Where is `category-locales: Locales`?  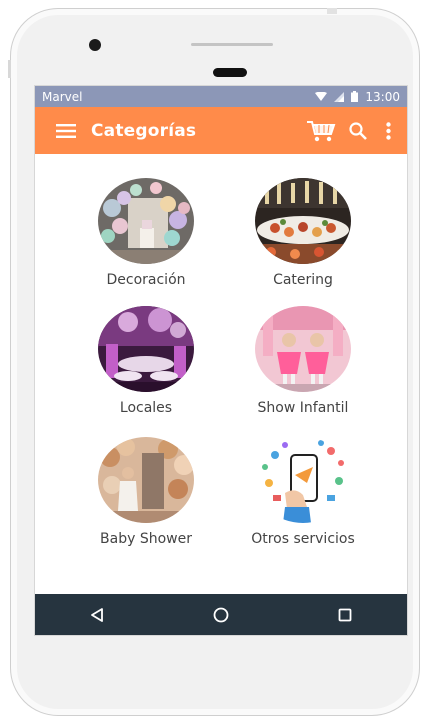 category-locales: Locales is located at coordinates (146, 361).